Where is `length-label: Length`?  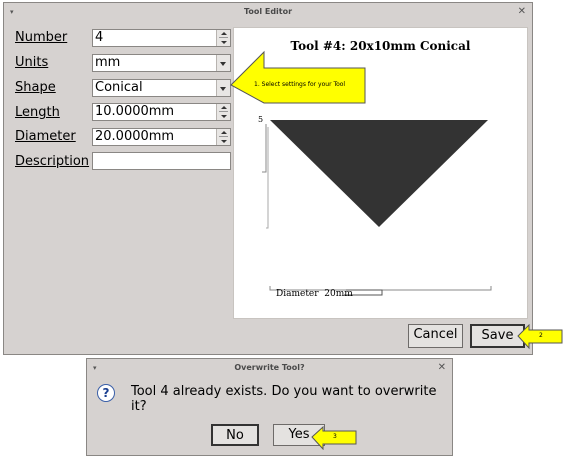 length-label: Length is located at coordinates (37, 112).